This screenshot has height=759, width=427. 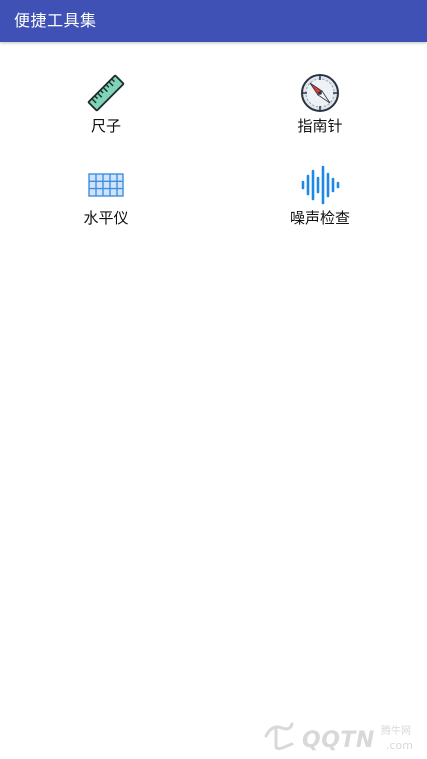 What do you see at coordinates (106, 185) in the screenshot?
I see `level-grid-icon` at bounding box center [106, 185].